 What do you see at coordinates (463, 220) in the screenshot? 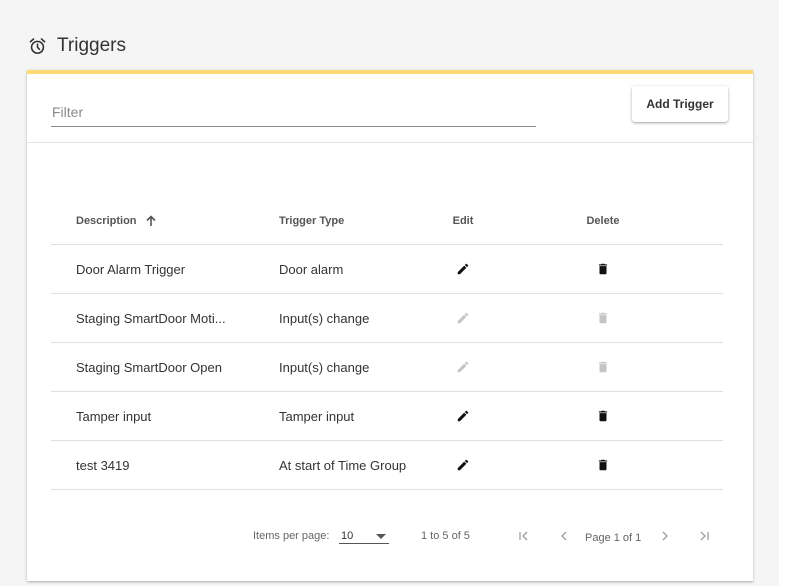
I see `column-header-edit: Edit` at bounding box center [463, 220].